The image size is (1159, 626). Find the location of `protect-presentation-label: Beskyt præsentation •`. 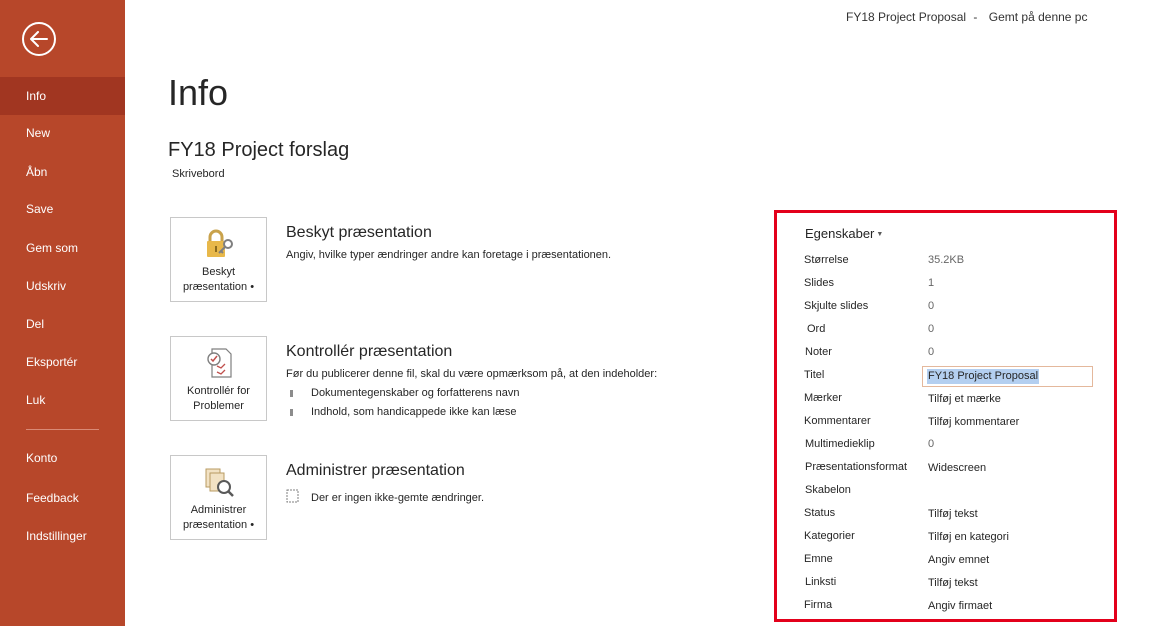

protect-presentation-label: Beskyt præsentation • is located at coordinates (218, 279).